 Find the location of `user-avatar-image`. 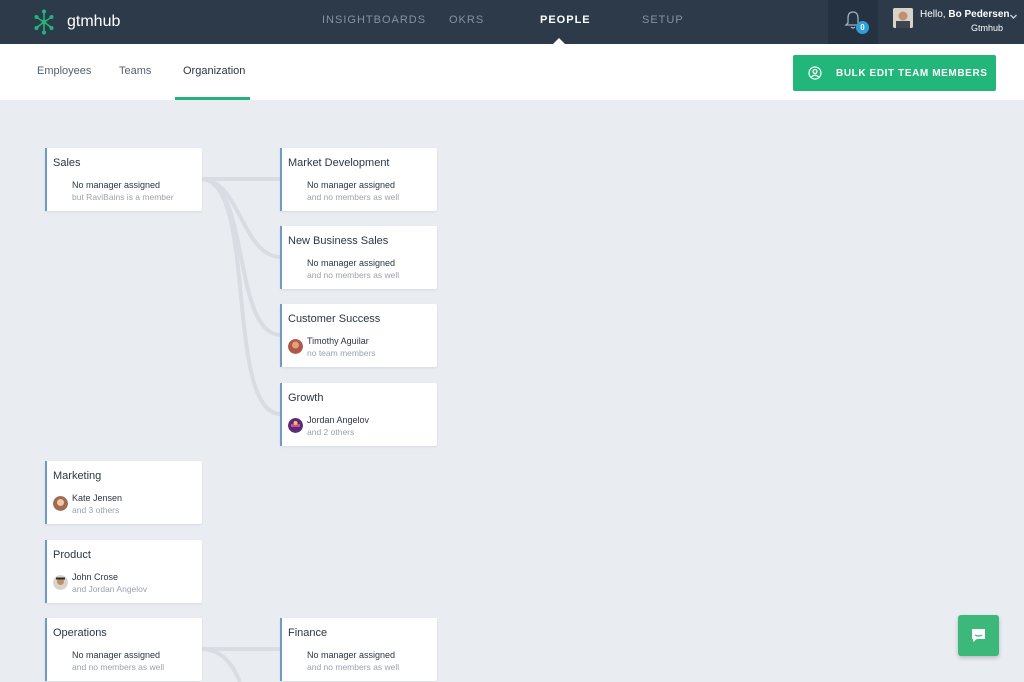

user-avatar-image is located at coordinates (903, 18).